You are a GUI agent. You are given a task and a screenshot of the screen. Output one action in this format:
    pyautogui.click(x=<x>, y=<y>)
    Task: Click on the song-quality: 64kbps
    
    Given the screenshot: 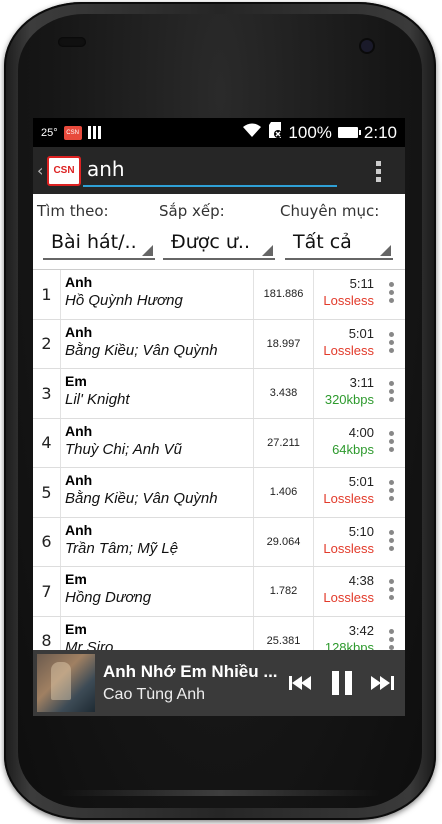 What is the action you would take?
    pyautogui.click(x=353, y=449)
    